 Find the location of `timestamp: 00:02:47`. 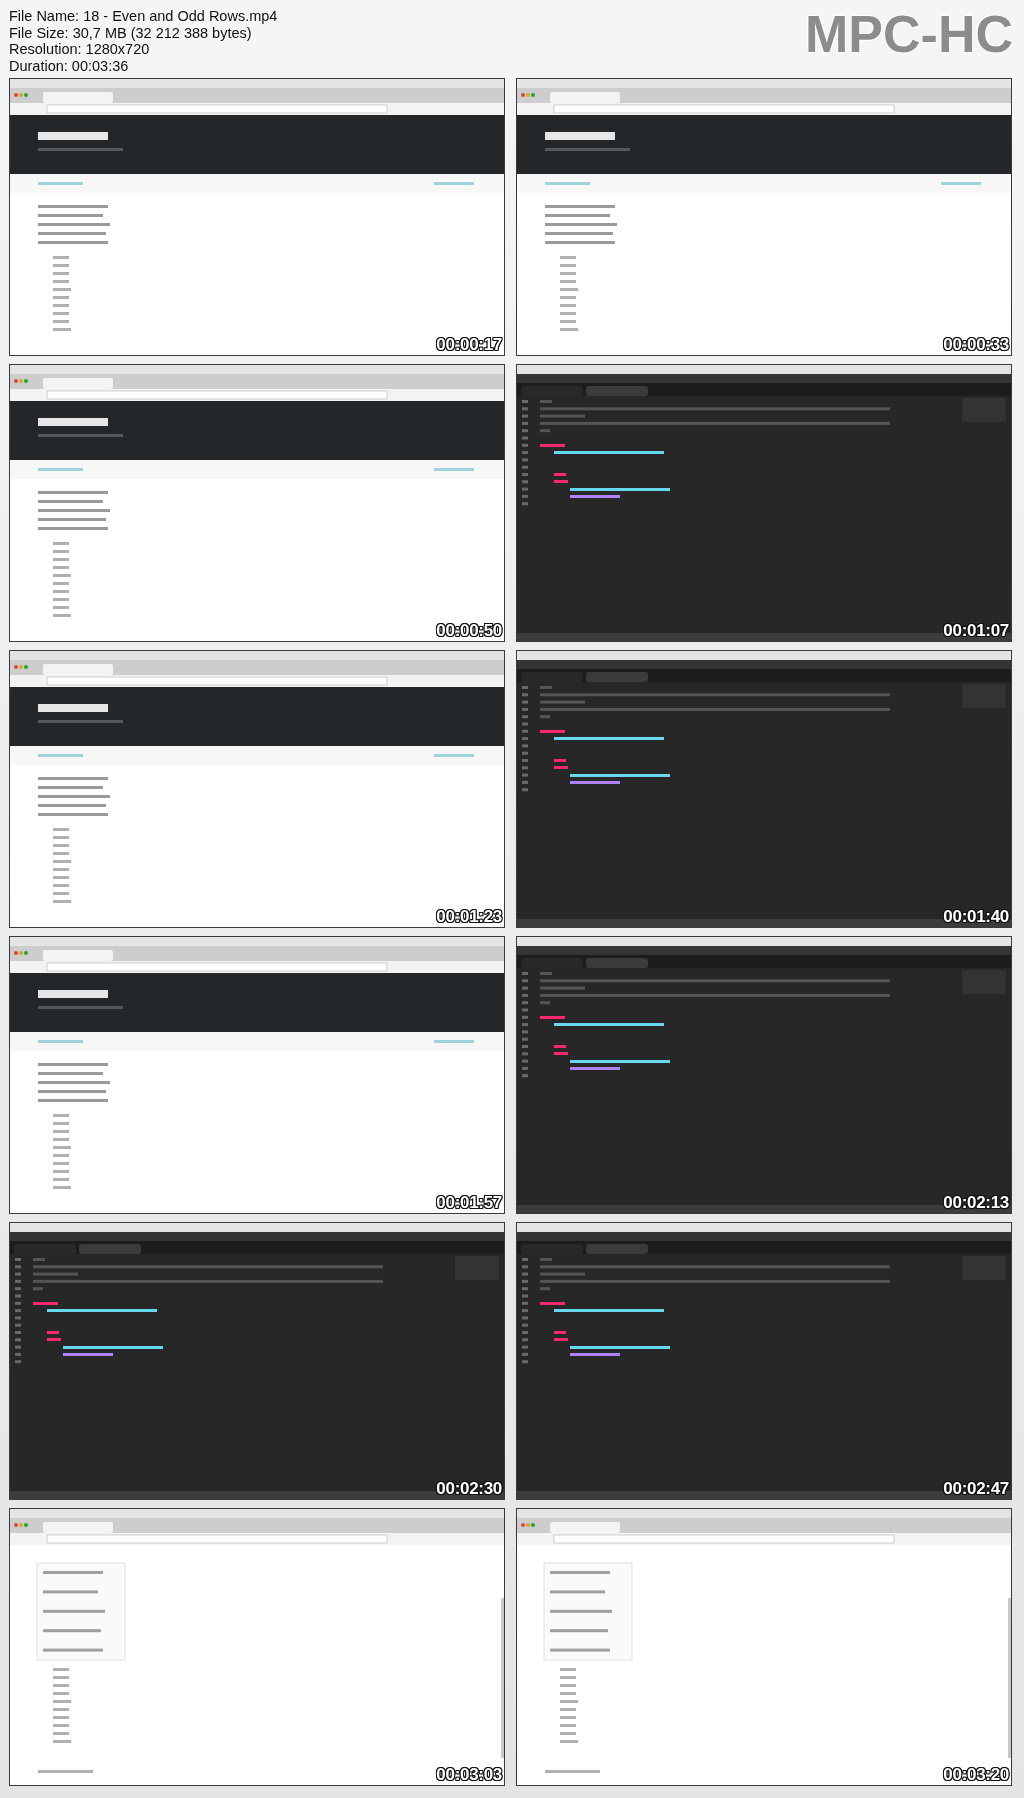

timestamp: 00:02:47 is located at coordinates (976, 1489).